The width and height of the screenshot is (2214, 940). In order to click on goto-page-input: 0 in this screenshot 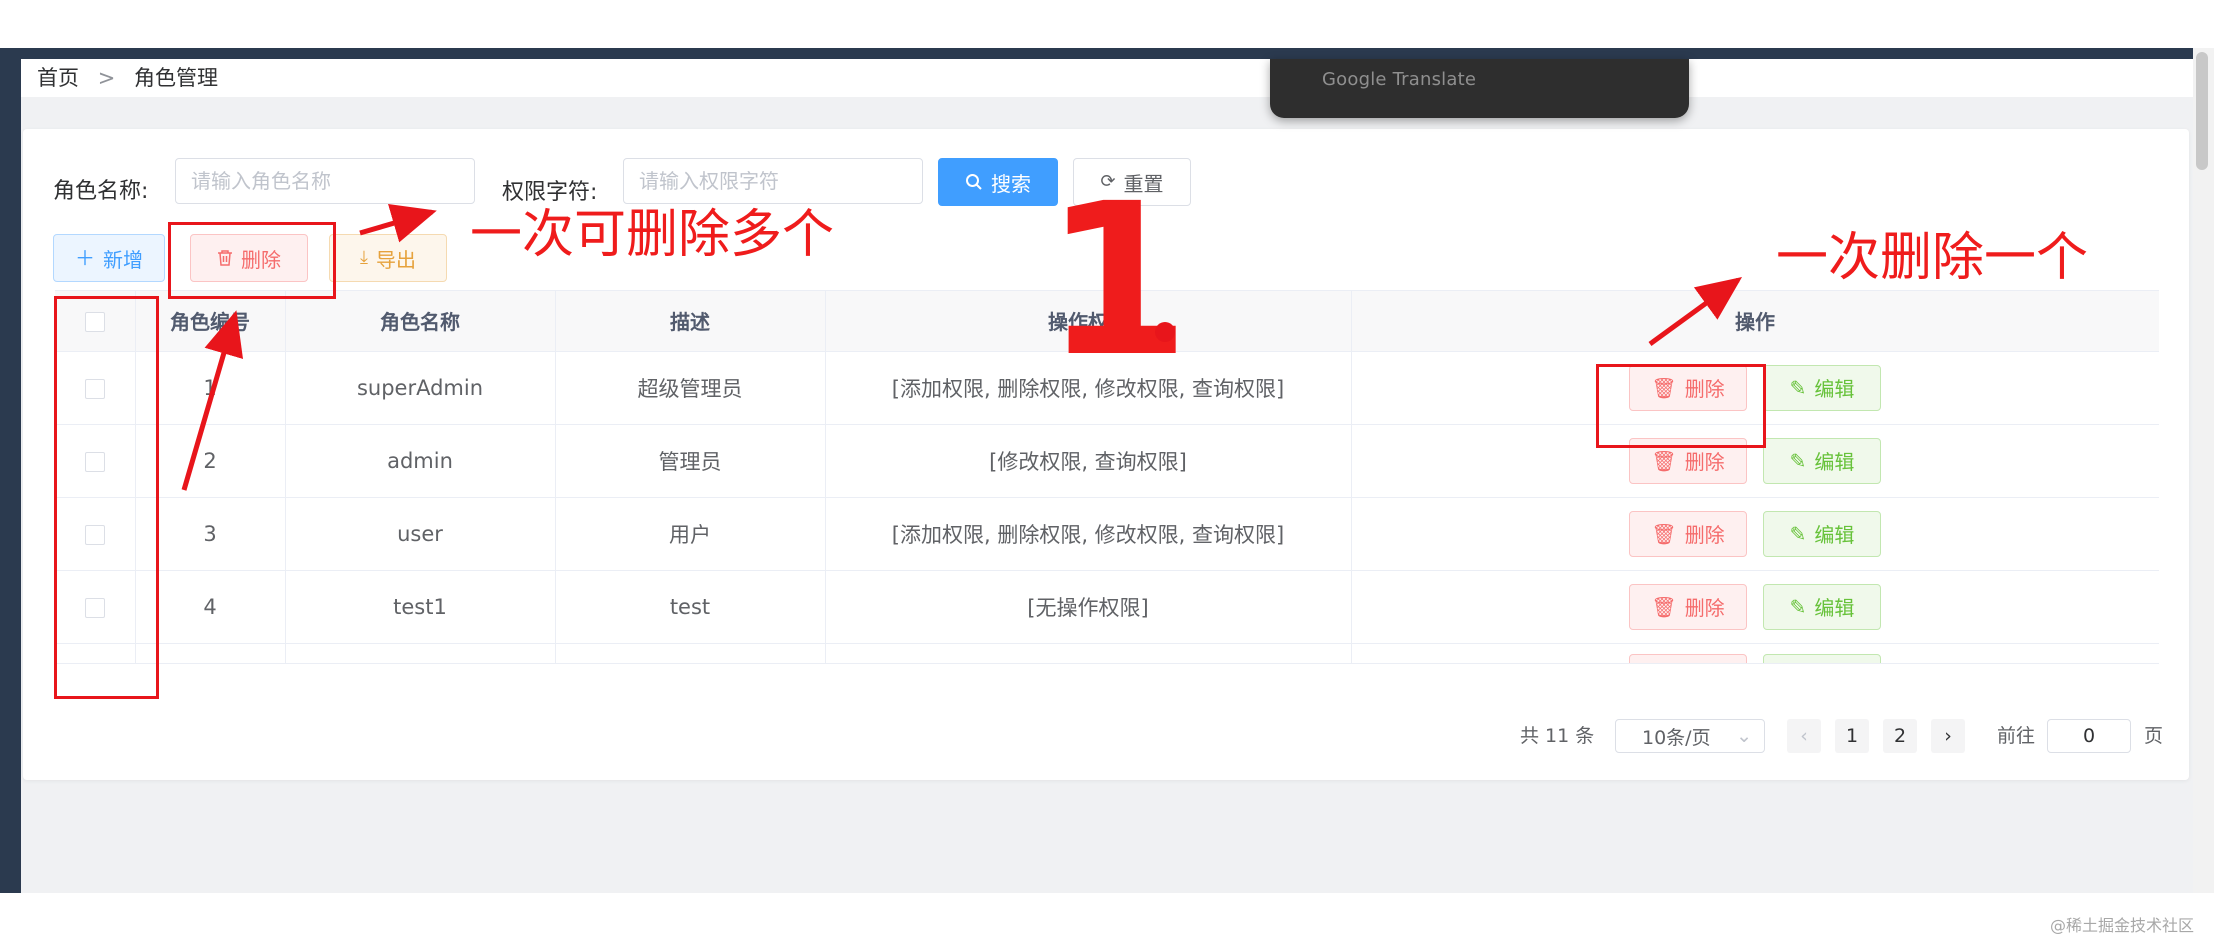, I will do `click(2089, 736)`.